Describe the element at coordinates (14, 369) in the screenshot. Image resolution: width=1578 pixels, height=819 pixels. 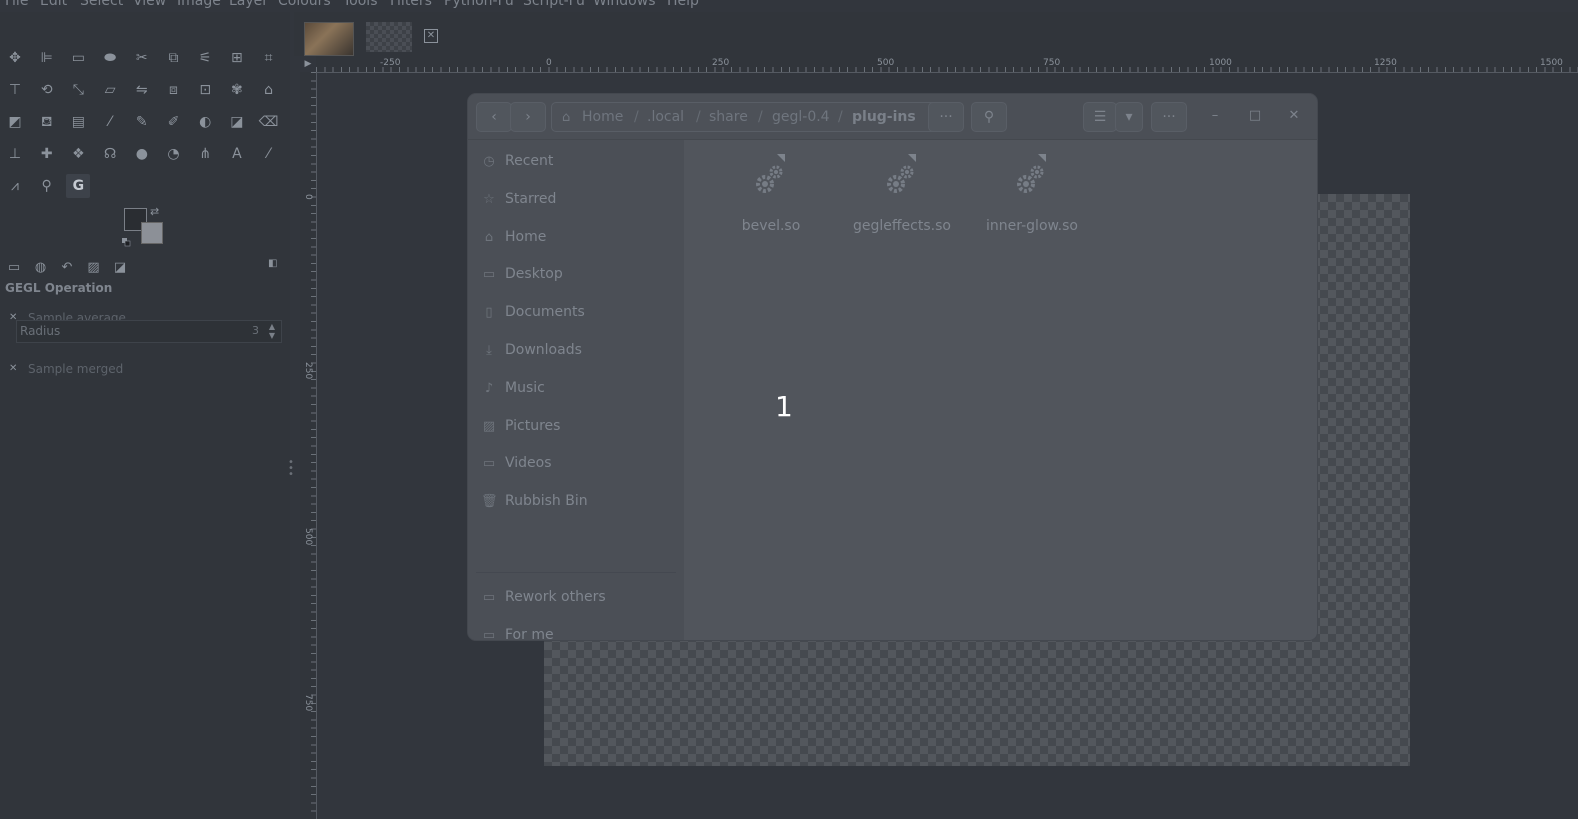
I see `sample-merged-checkbox: ✕` at that location.